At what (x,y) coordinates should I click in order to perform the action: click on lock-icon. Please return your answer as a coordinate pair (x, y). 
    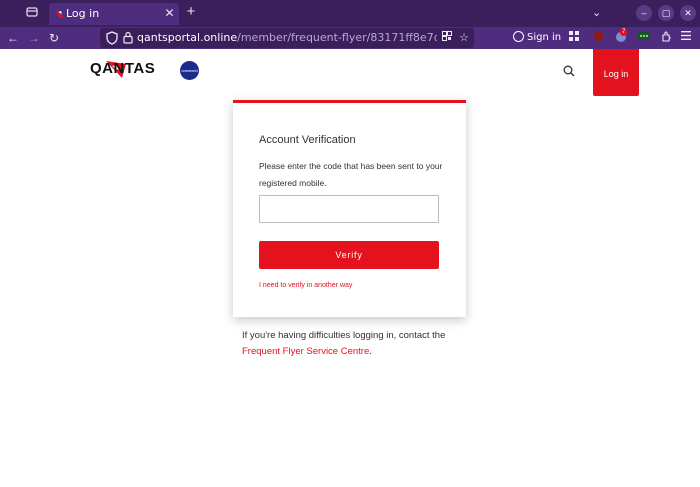
    Looking at the image, I should click on (128, 37).